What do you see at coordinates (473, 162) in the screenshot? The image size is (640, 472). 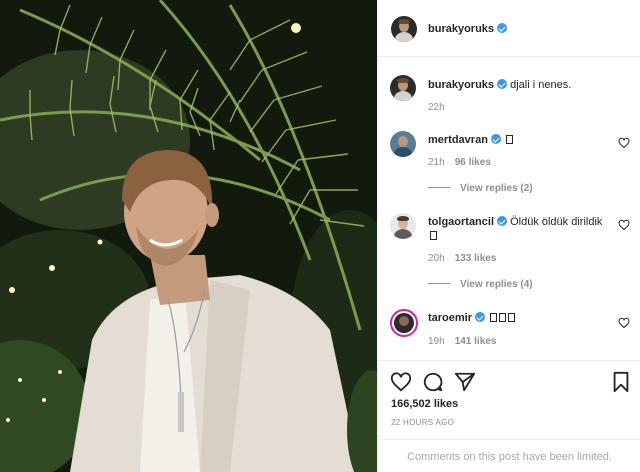 I see `comment-likes: 96 likes` at bounding box center [473, 162].